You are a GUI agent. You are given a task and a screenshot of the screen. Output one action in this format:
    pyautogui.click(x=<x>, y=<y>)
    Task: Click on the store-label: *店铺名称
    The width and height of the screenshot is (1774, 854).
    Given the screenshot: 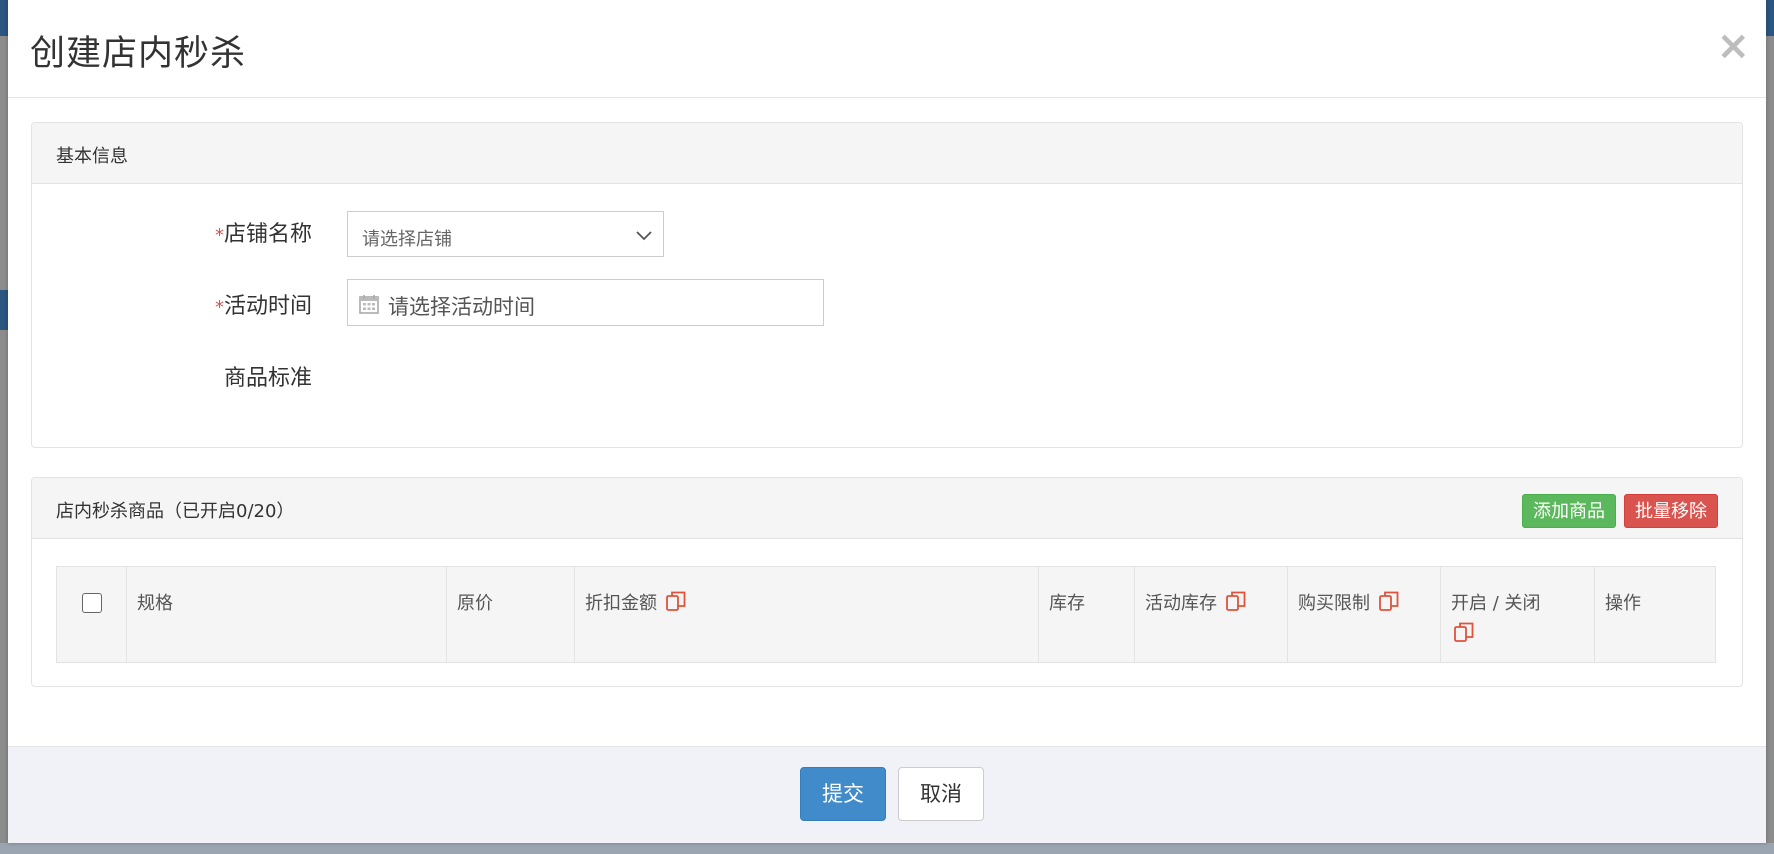 What is the action you would take?
    pyautogui.click(x=172, y=232)
    